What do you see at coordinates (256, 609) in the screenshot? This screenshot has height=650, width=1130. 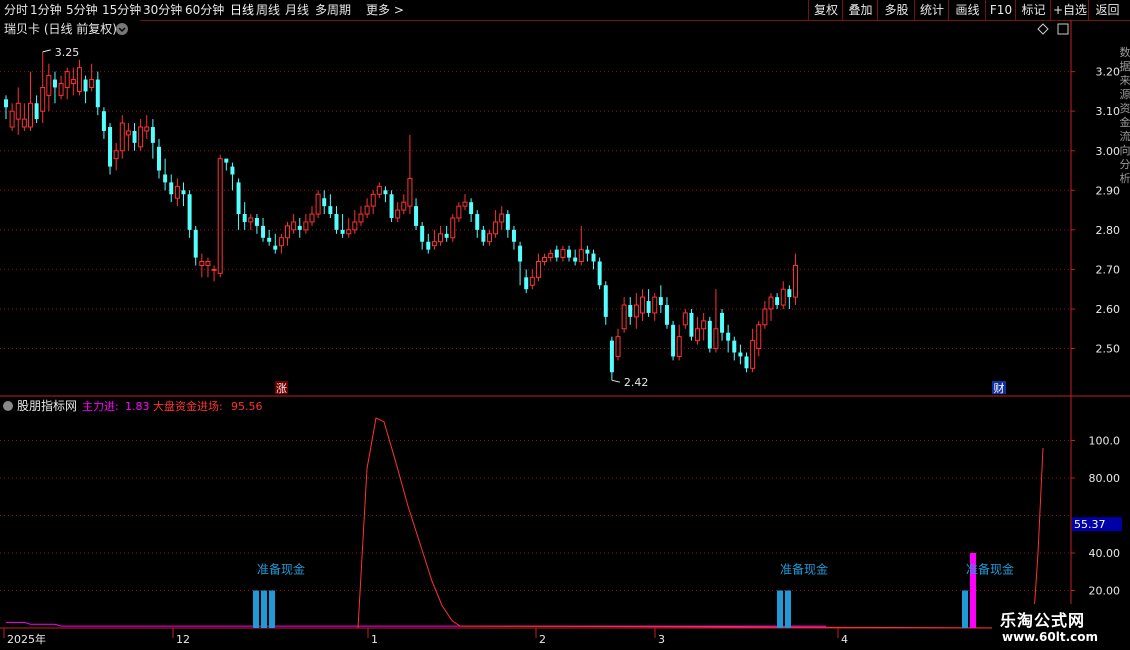 I see `signal-bar` at bounding box center [256, 609].